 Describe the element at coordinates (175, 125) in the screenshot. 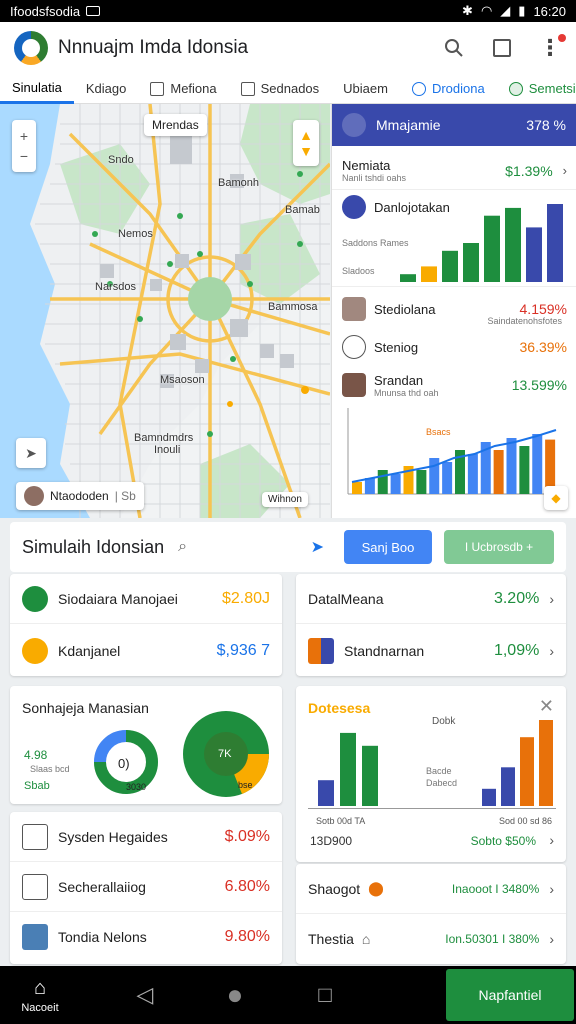

I see `map-top-label: Mrendas` at that location.